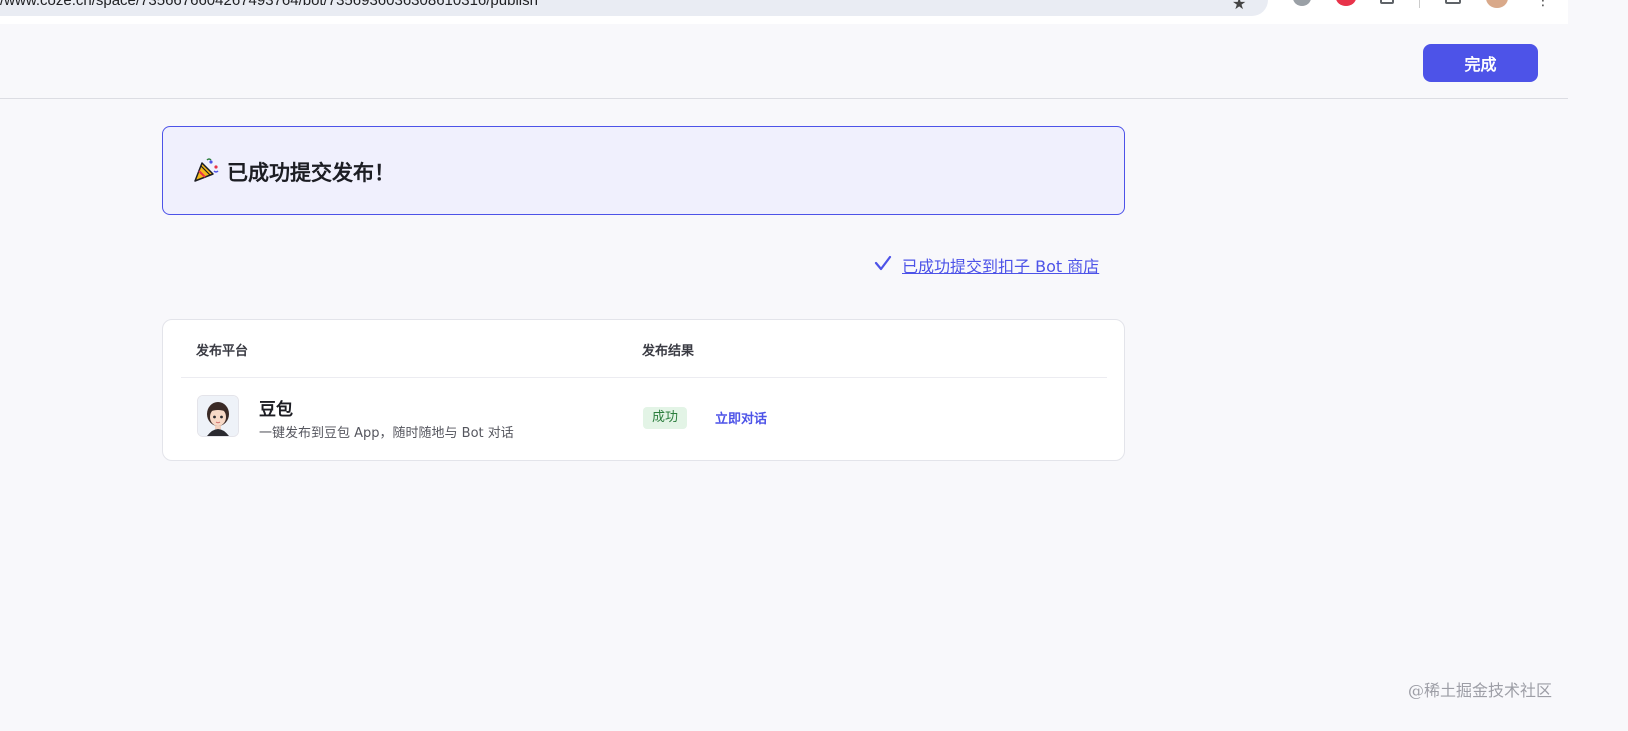 The height and width of the screenshot is (731, 1628). I want to click on column-header-platform: 发布平台, so click(222, 351).